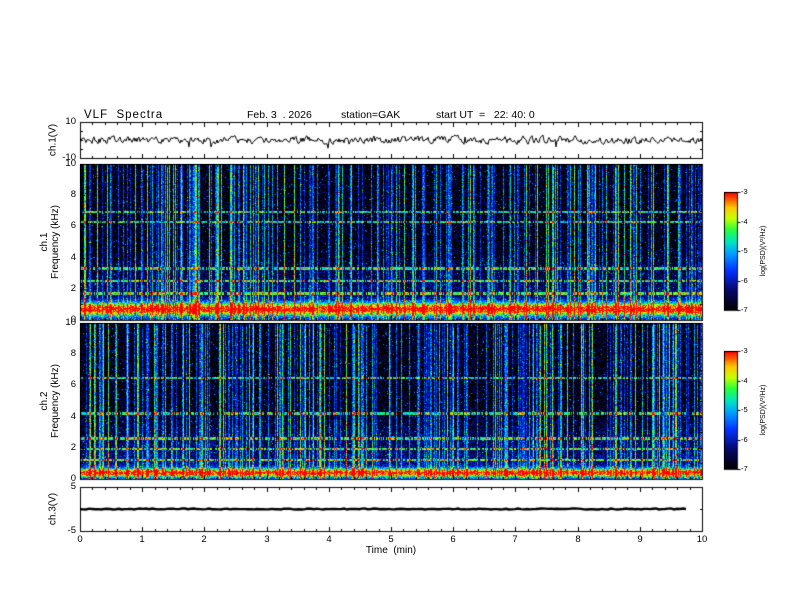 Image resolution: width=792 pixels, height=612 pixels. What do you see at coordinates (744, 350) in the screenshot?
I see `colorbar-2-tick-label: -3` at bounding box center [744, 350].